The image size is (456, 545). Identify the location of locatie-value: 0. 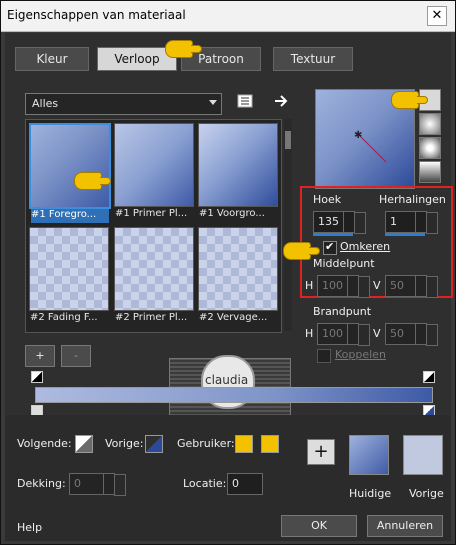
(235, 483).